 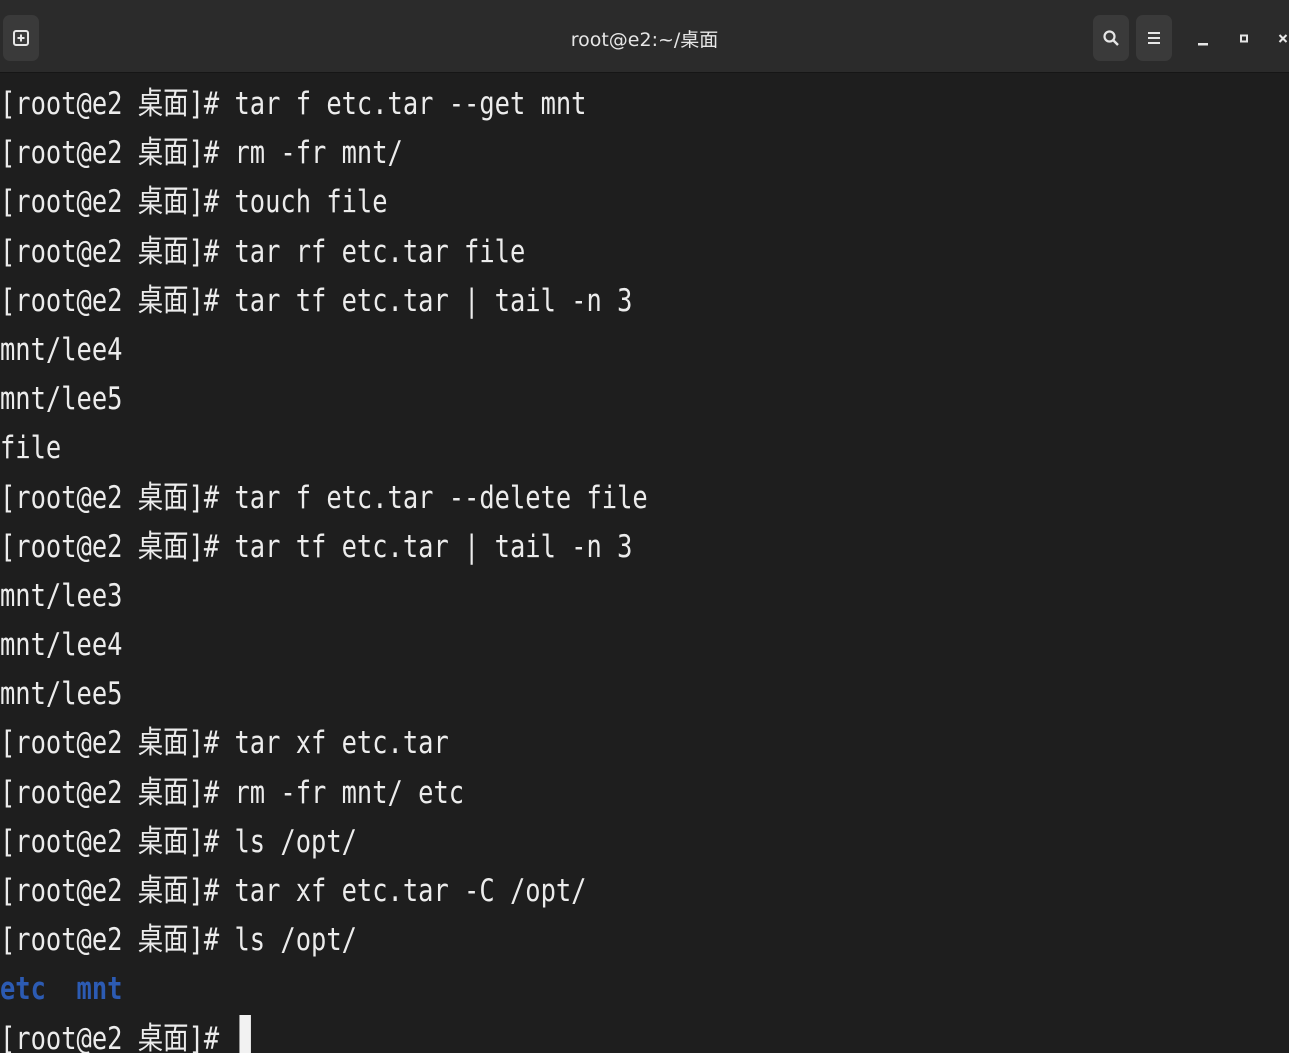 I want to click on hamburger-menu-icon, so click(x=1154, y=38).